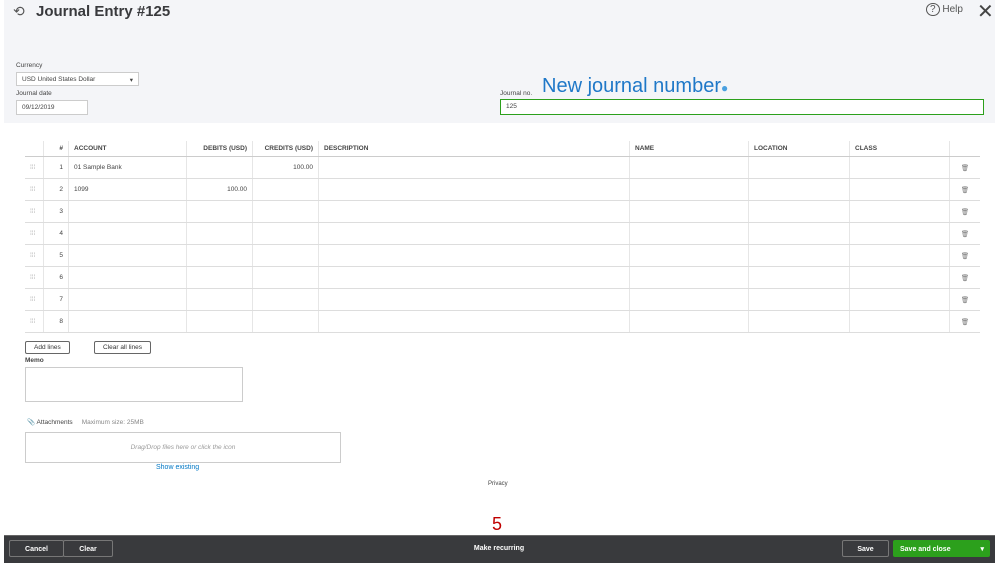 The height and width of the screenshot is (563, 999). What do you see at coordinates (985, 12) in the screenshot?
I see `close-icon: ✕` at bounding box center [985, 12].